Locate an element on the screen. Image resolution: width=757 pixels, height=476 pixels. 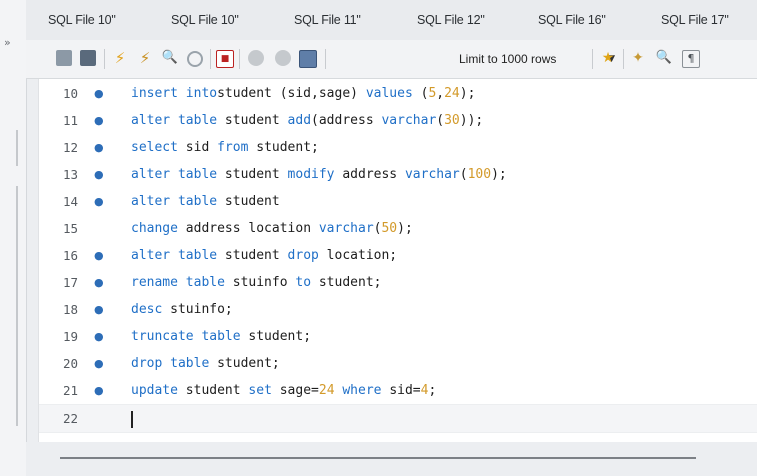
line-number: 21 is located at coordinates (71, 390).